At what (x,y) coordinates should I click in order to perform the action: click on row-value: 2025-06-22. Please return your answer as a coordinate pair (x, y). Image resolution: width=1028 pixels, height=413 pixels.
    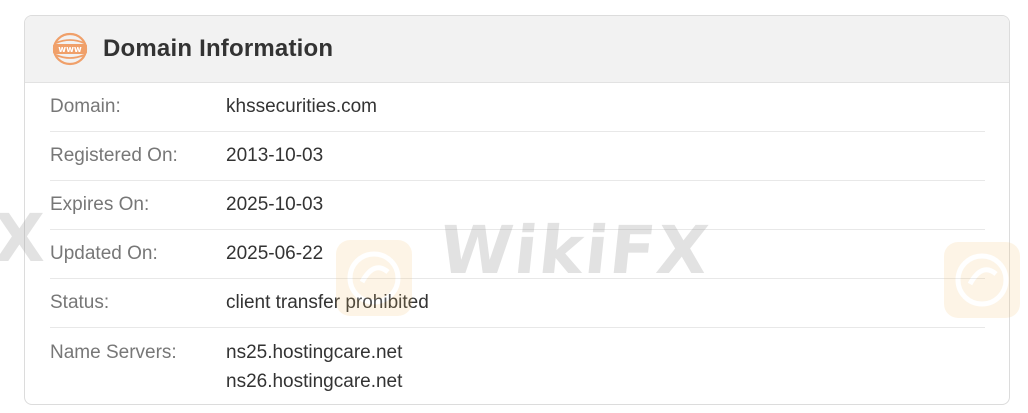
    Looking at the image, I should click on (275, 253).